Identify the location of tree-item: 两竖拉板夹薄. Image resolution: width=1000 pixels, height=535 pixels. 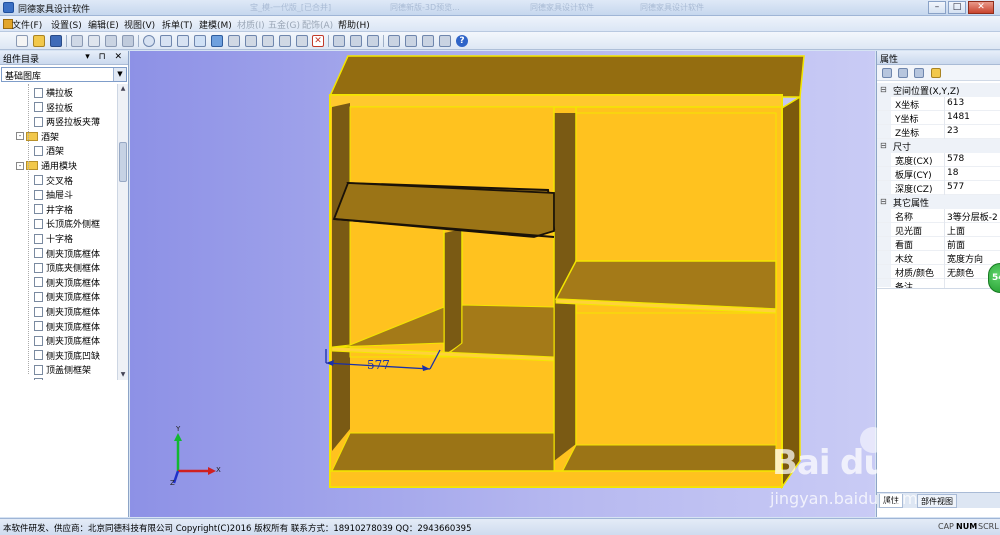
(67, 122).